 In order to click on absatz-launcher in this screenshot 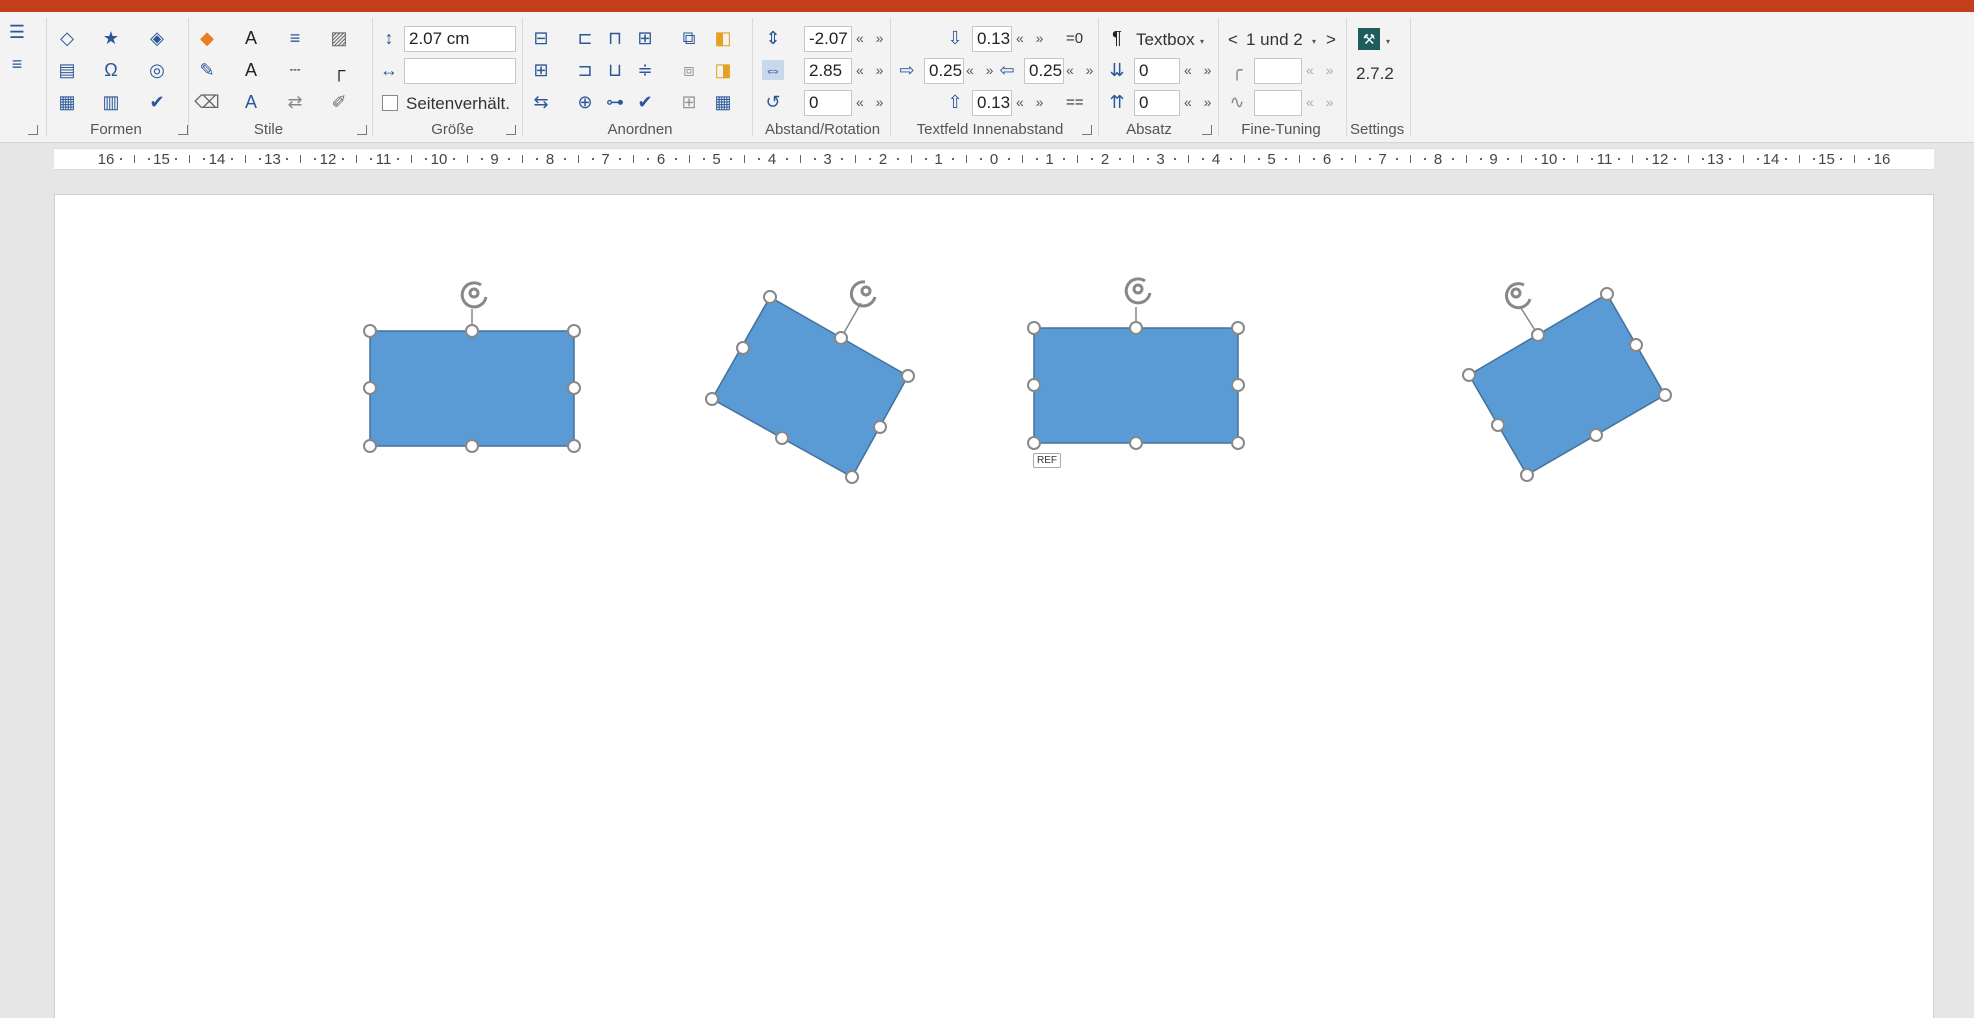, I will do `click(1207, 130)`.